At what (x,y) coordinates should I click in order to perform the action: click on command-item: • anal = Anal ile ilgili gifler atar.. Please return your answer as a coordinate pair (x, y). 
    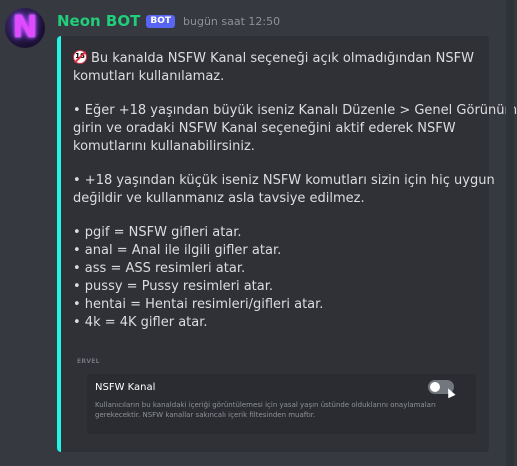
    Looking at the image, I should click on (177, 250).